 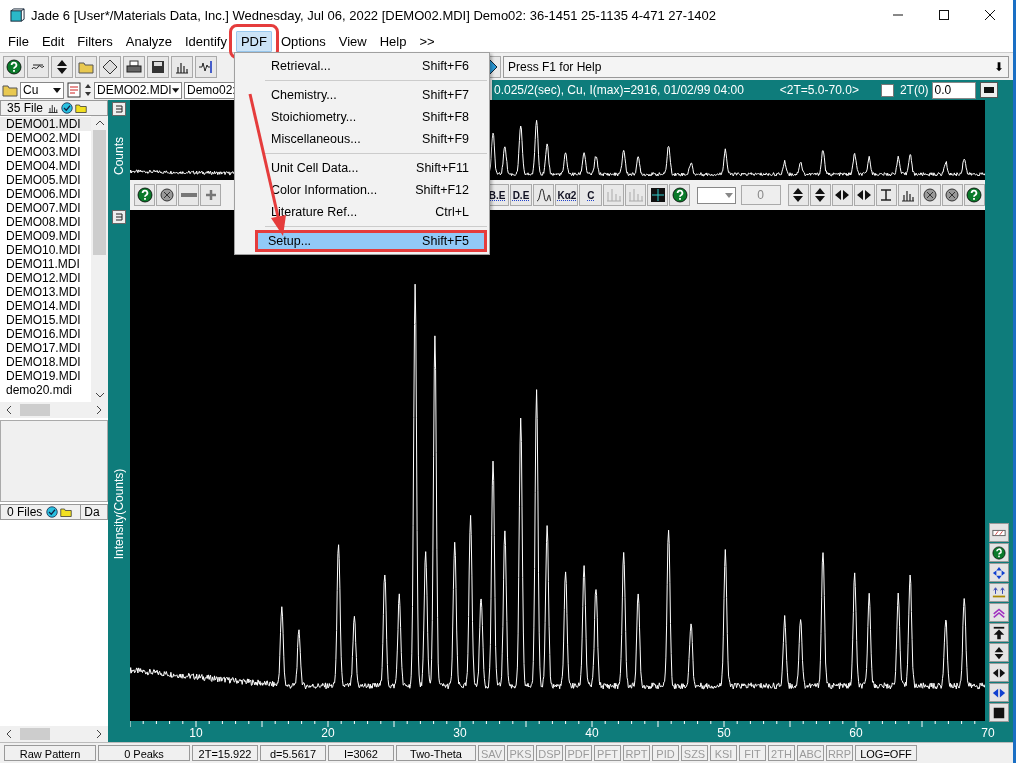 What do you see at coordinates (45, 180) in the screenshot?
I see `file-list-item: DEMO05.MDI` at bounding box center [45, 180].